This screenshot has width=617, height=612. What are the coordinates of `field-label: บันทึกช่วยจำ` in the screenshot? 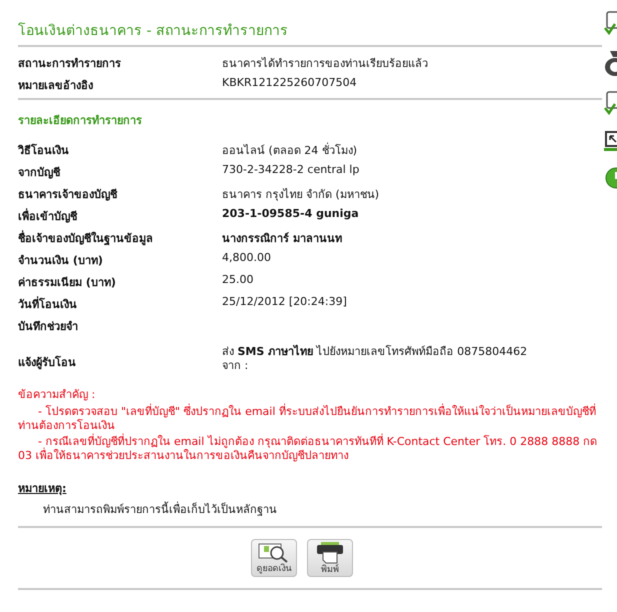 It's located at (48, 327).